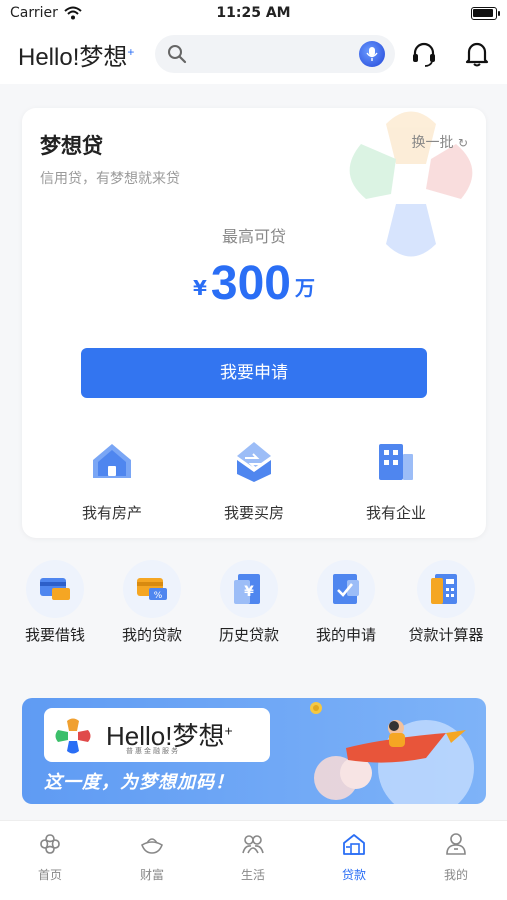  I want to click on history-yen-icon: ¥, so click(249, 589).